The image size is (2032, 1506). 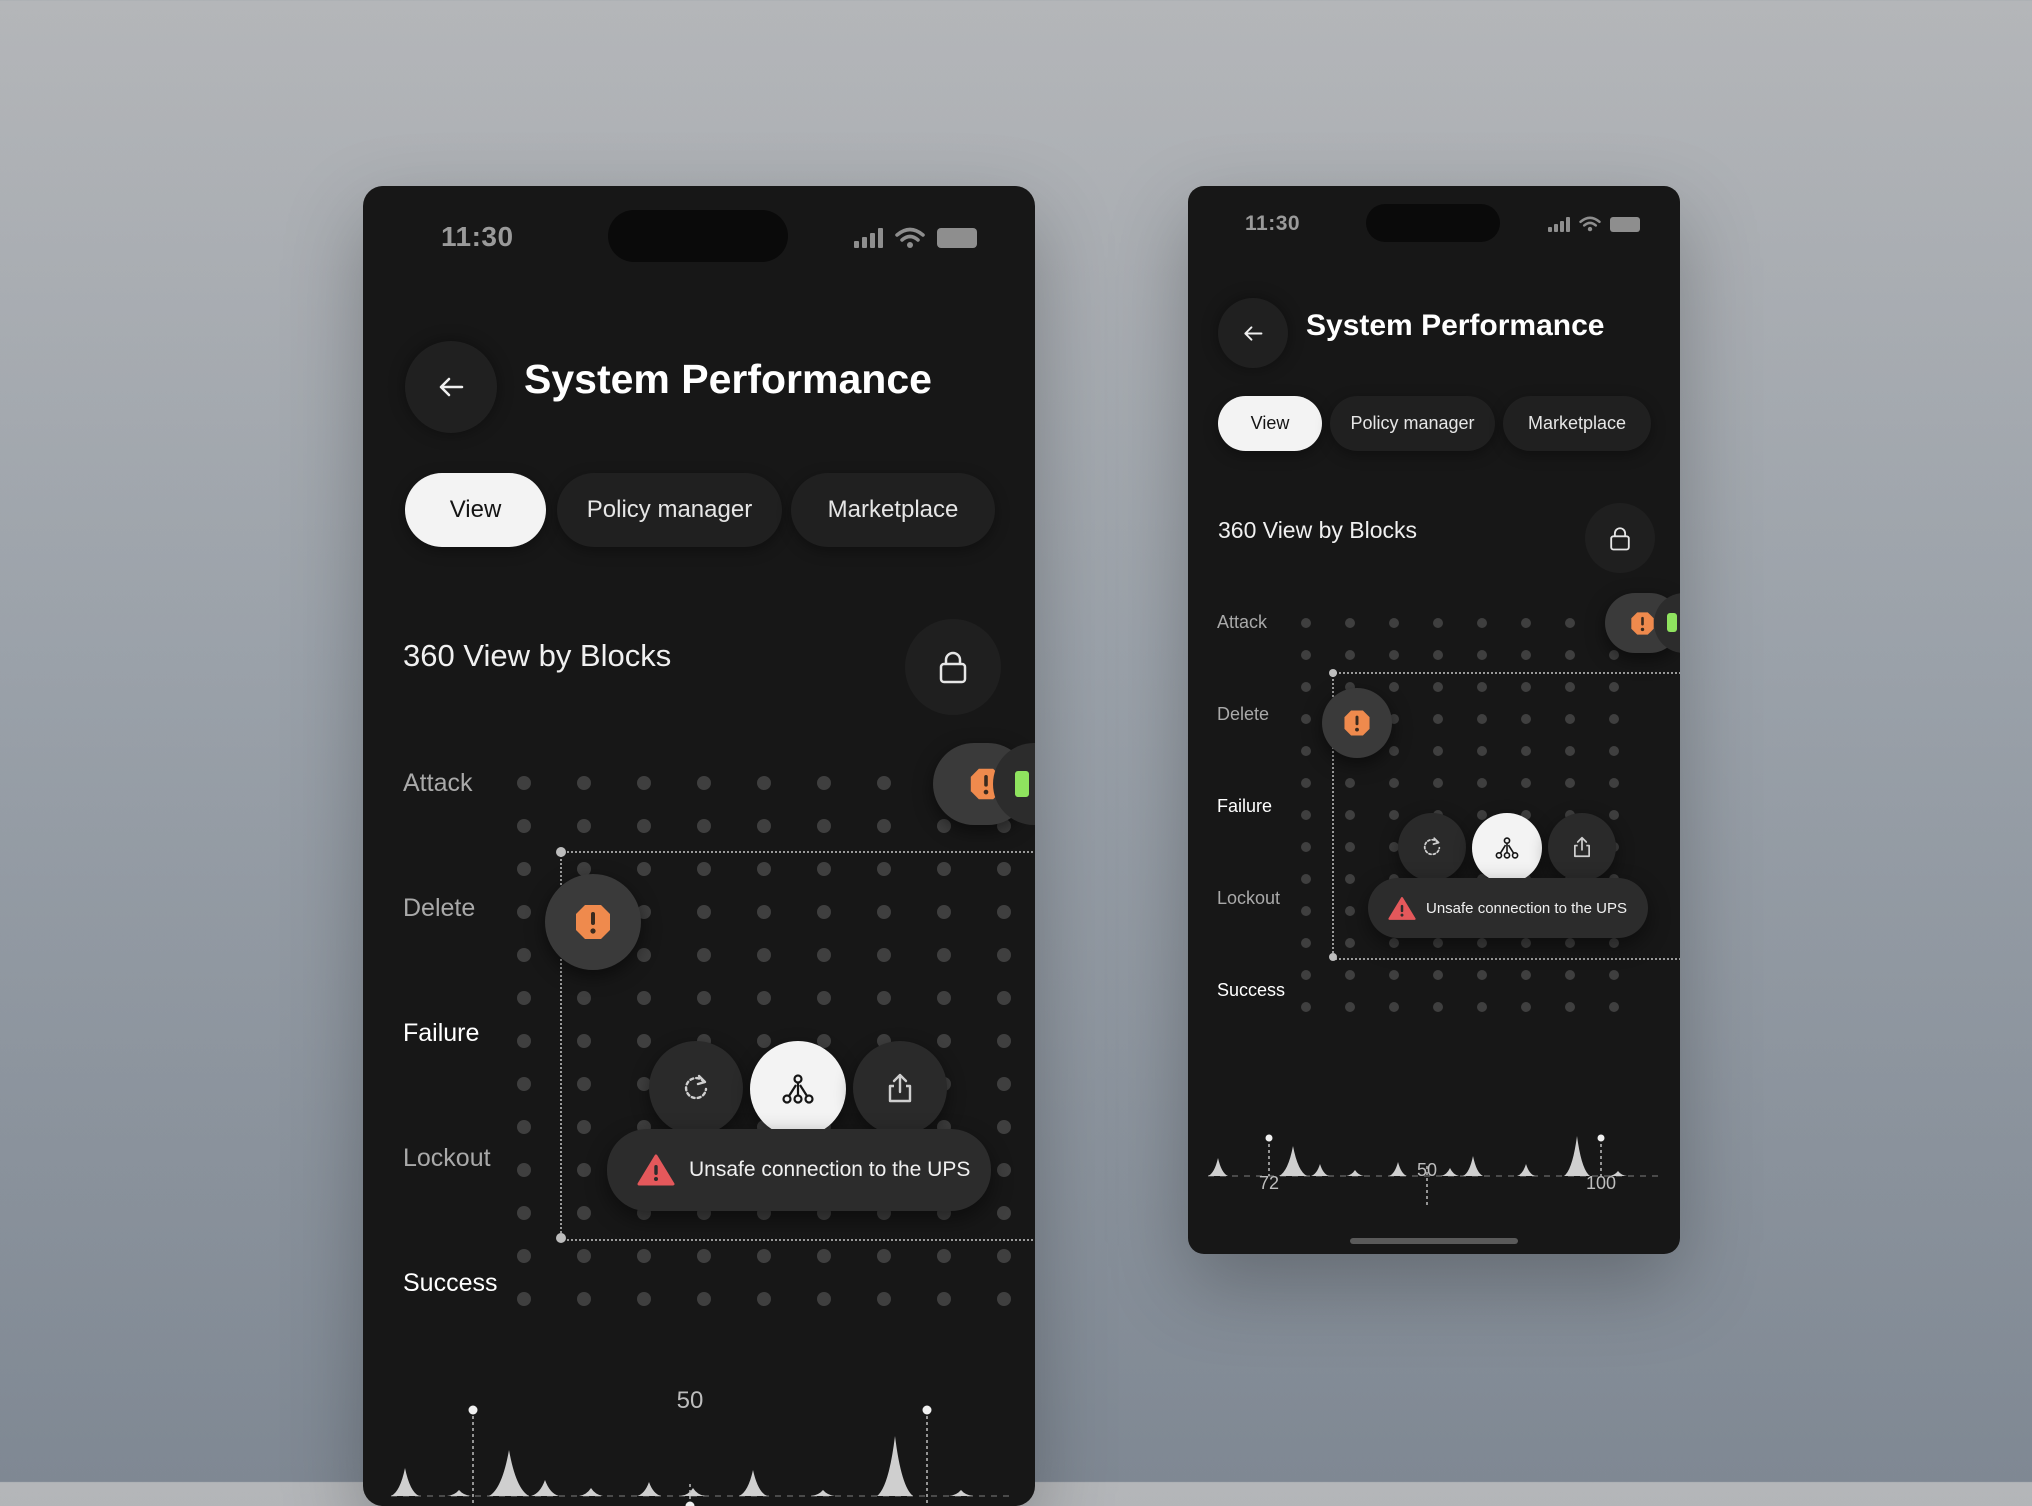 What do you see at coordinates (1434, 1241) in the screenshot?
I see `home-indicator` at bounding box center [1434, 1241].